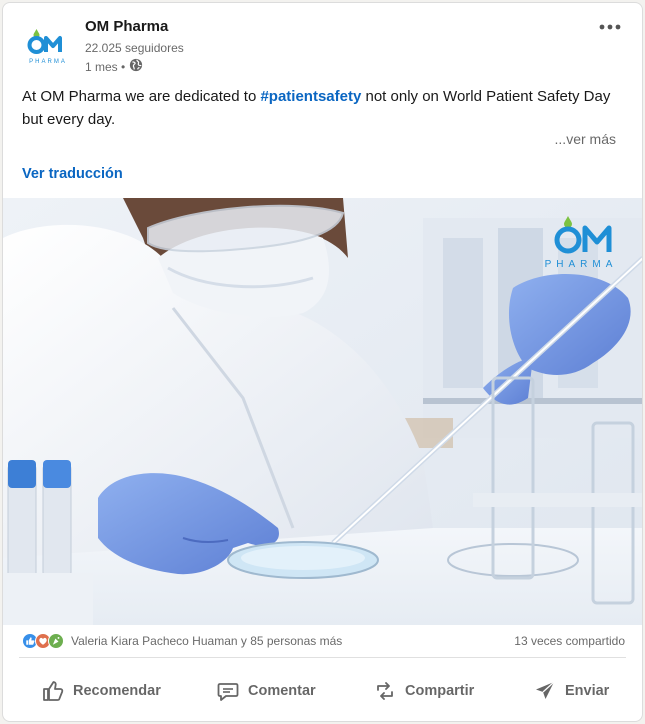  What do you see at coordinates (322, 691) in the screenshot?
I see `action-bar: Recomendar Comentar Compartir Enviar` at bounding box center [322, 691].